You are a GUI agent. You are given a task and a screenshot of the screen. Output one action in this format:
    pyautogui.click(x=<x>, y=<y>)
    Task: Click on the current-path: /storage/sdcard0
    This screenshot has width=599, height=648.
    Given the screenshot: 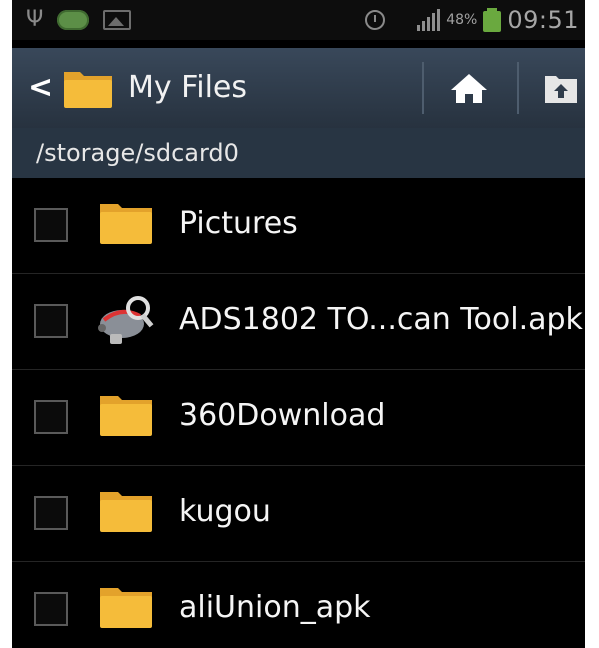 What is the action you would take?
    pyautogui.click(x=137, y=153)
    